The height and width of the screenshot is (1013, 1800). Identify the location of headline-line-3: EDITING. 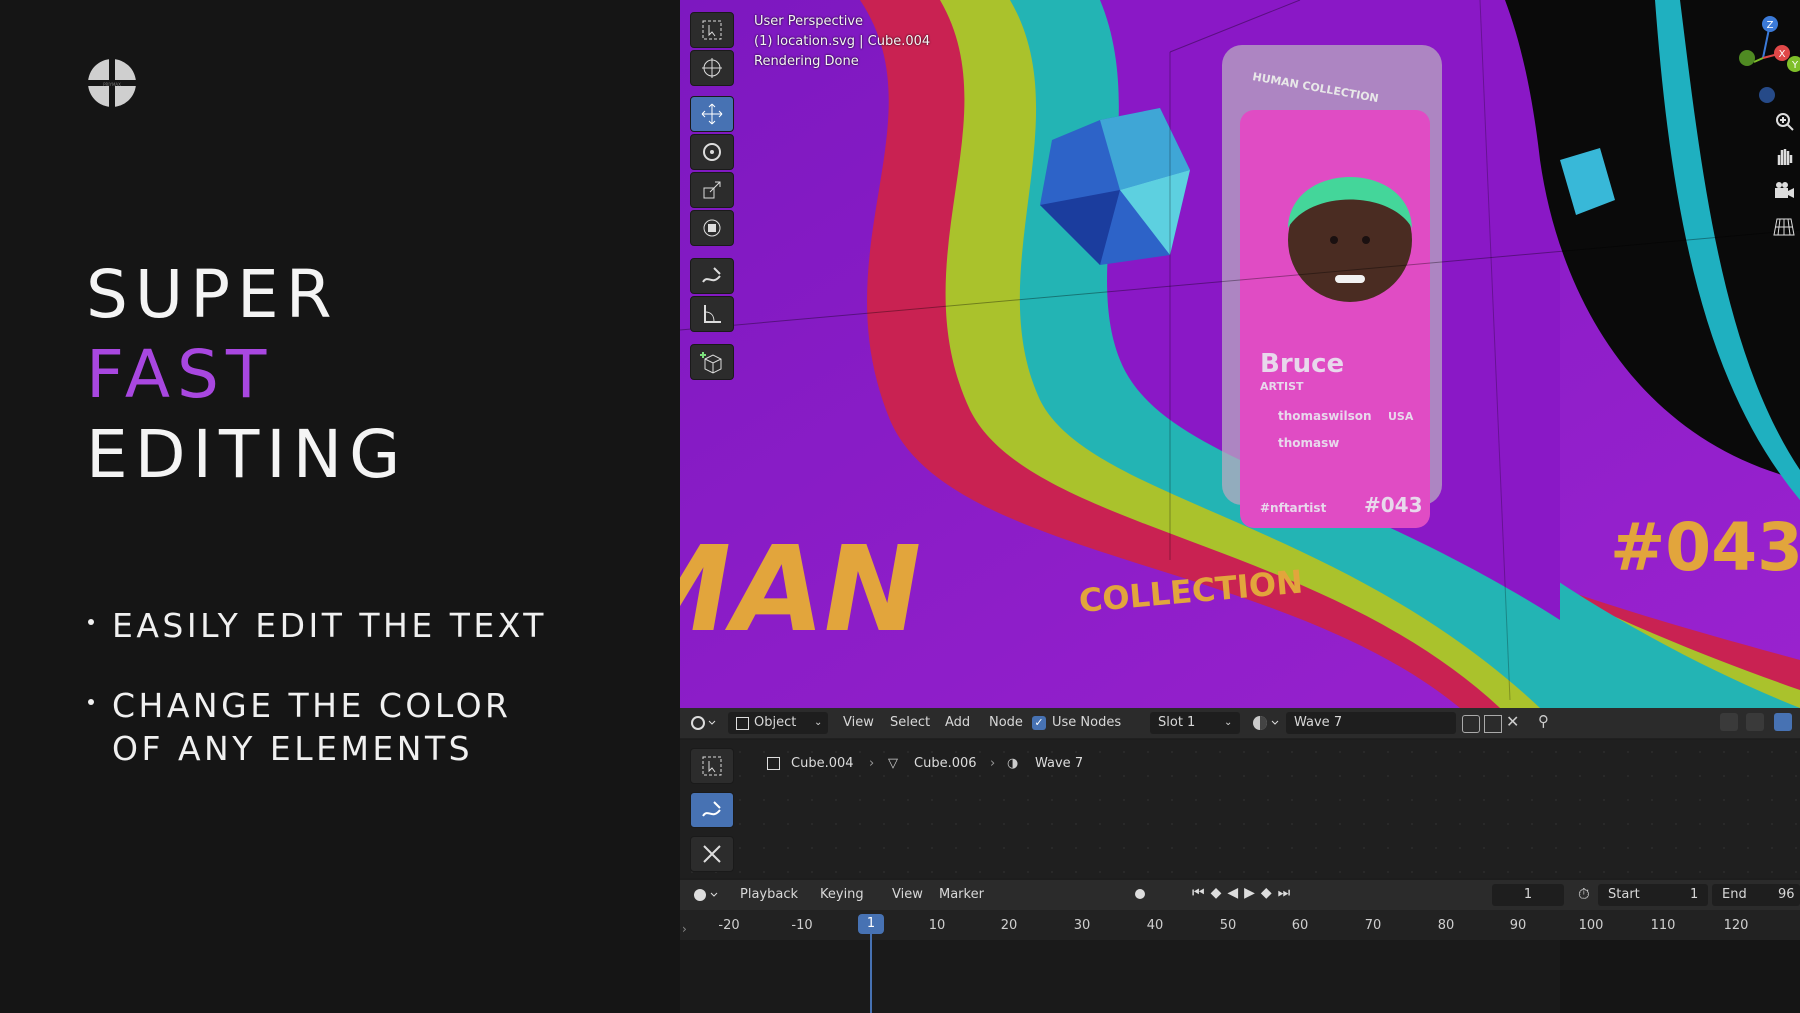
(247, 454).